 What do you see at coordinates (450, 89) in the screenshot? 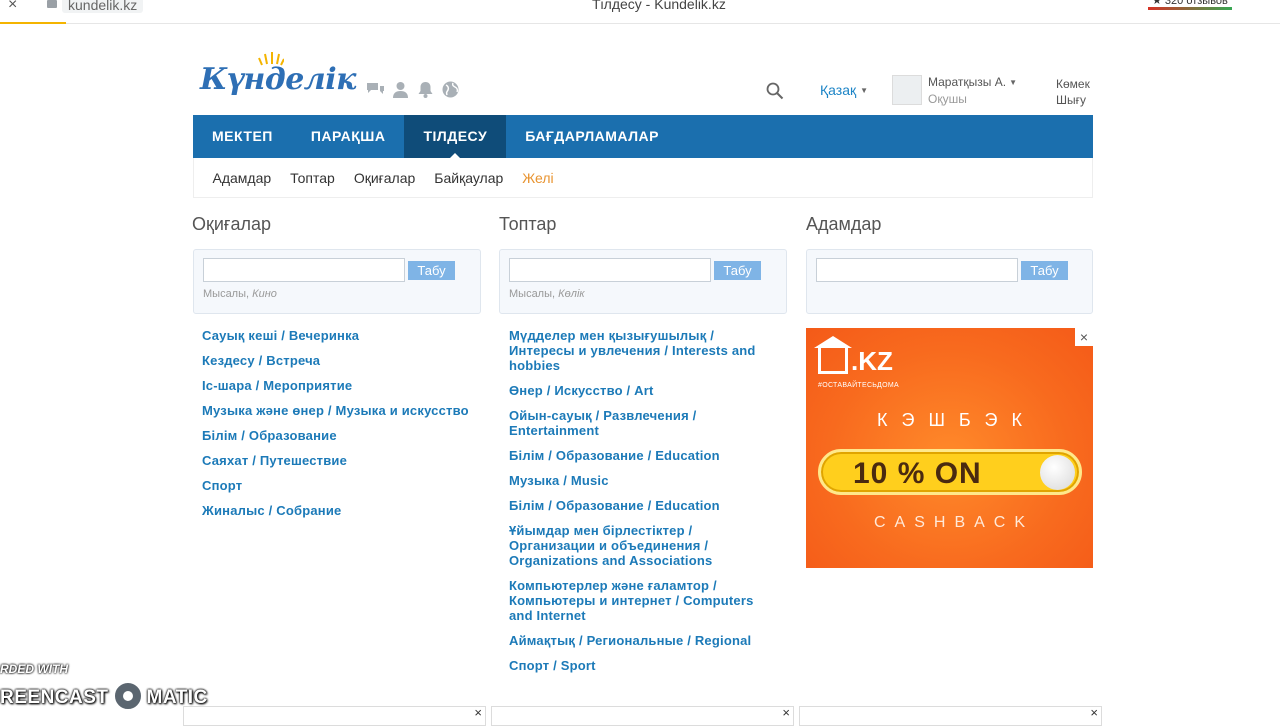
I see `globe-icon` at bounding box center [450, 89].